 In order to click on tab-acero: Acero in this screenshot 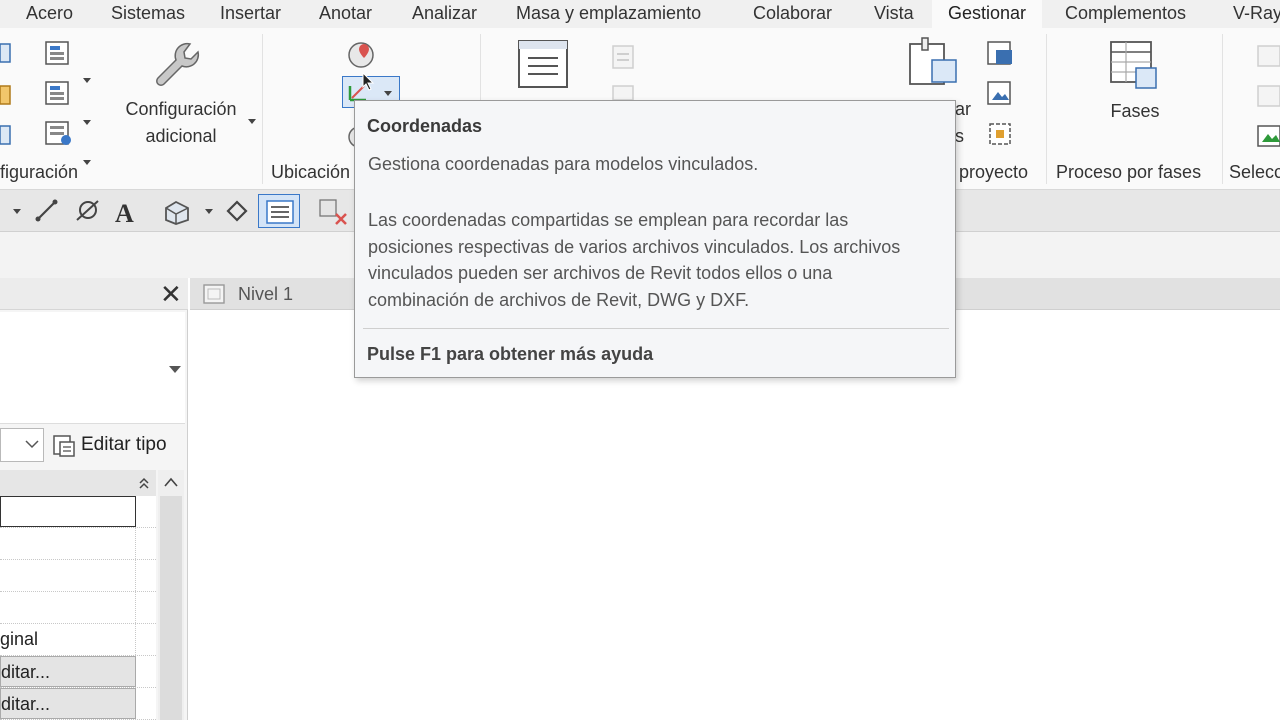, I will do `click(49, 14)`.